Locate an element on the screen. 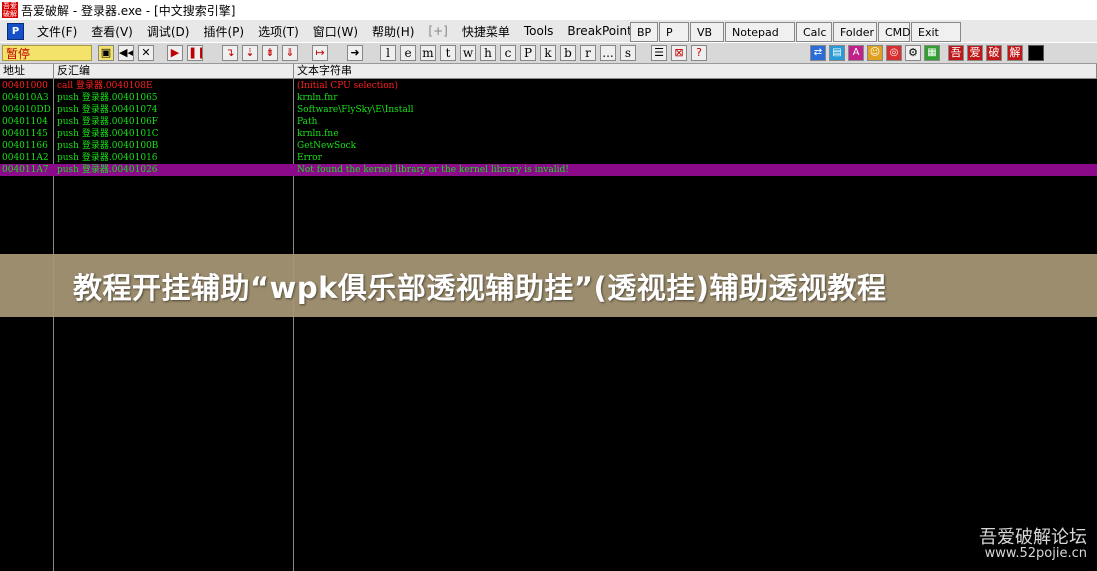 This screenshot has height=571, width=1097. handles-button: h is located at coordinates (488, 53).